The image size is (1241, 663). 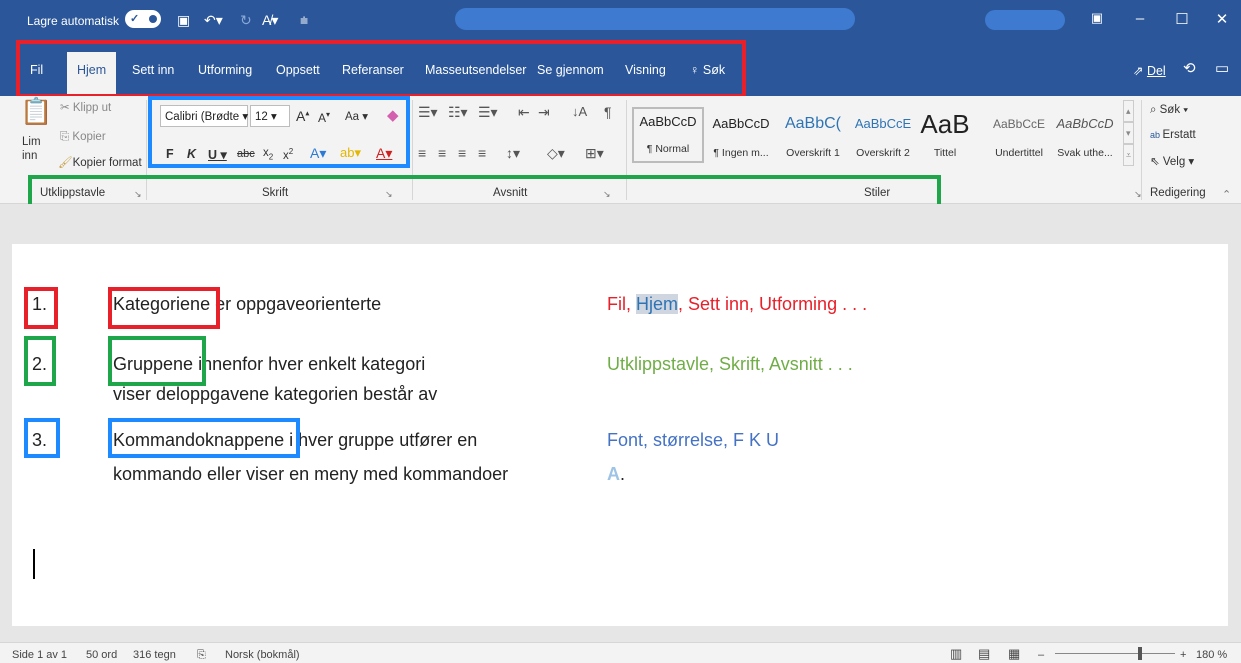 What do you see at coordinates (1014, 654) in the screenshot?
I see `web-layout-icon: ▦` at bounding box center [1014, 654].